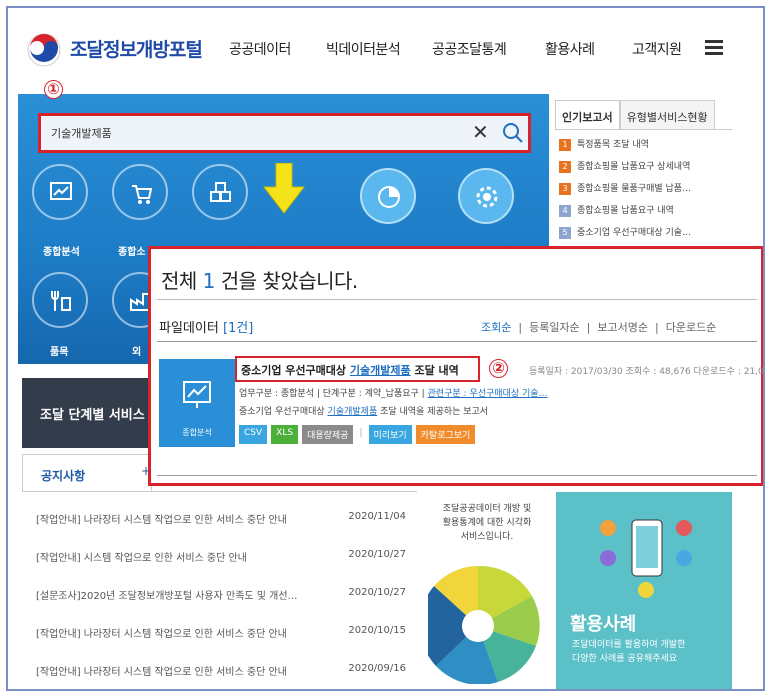 This screenshot has width=771, height=697. What do you see at coordinates (554, 327) in the screenshot?
I see `sort-date: 등록일자순` at bounding box center [554, 327].